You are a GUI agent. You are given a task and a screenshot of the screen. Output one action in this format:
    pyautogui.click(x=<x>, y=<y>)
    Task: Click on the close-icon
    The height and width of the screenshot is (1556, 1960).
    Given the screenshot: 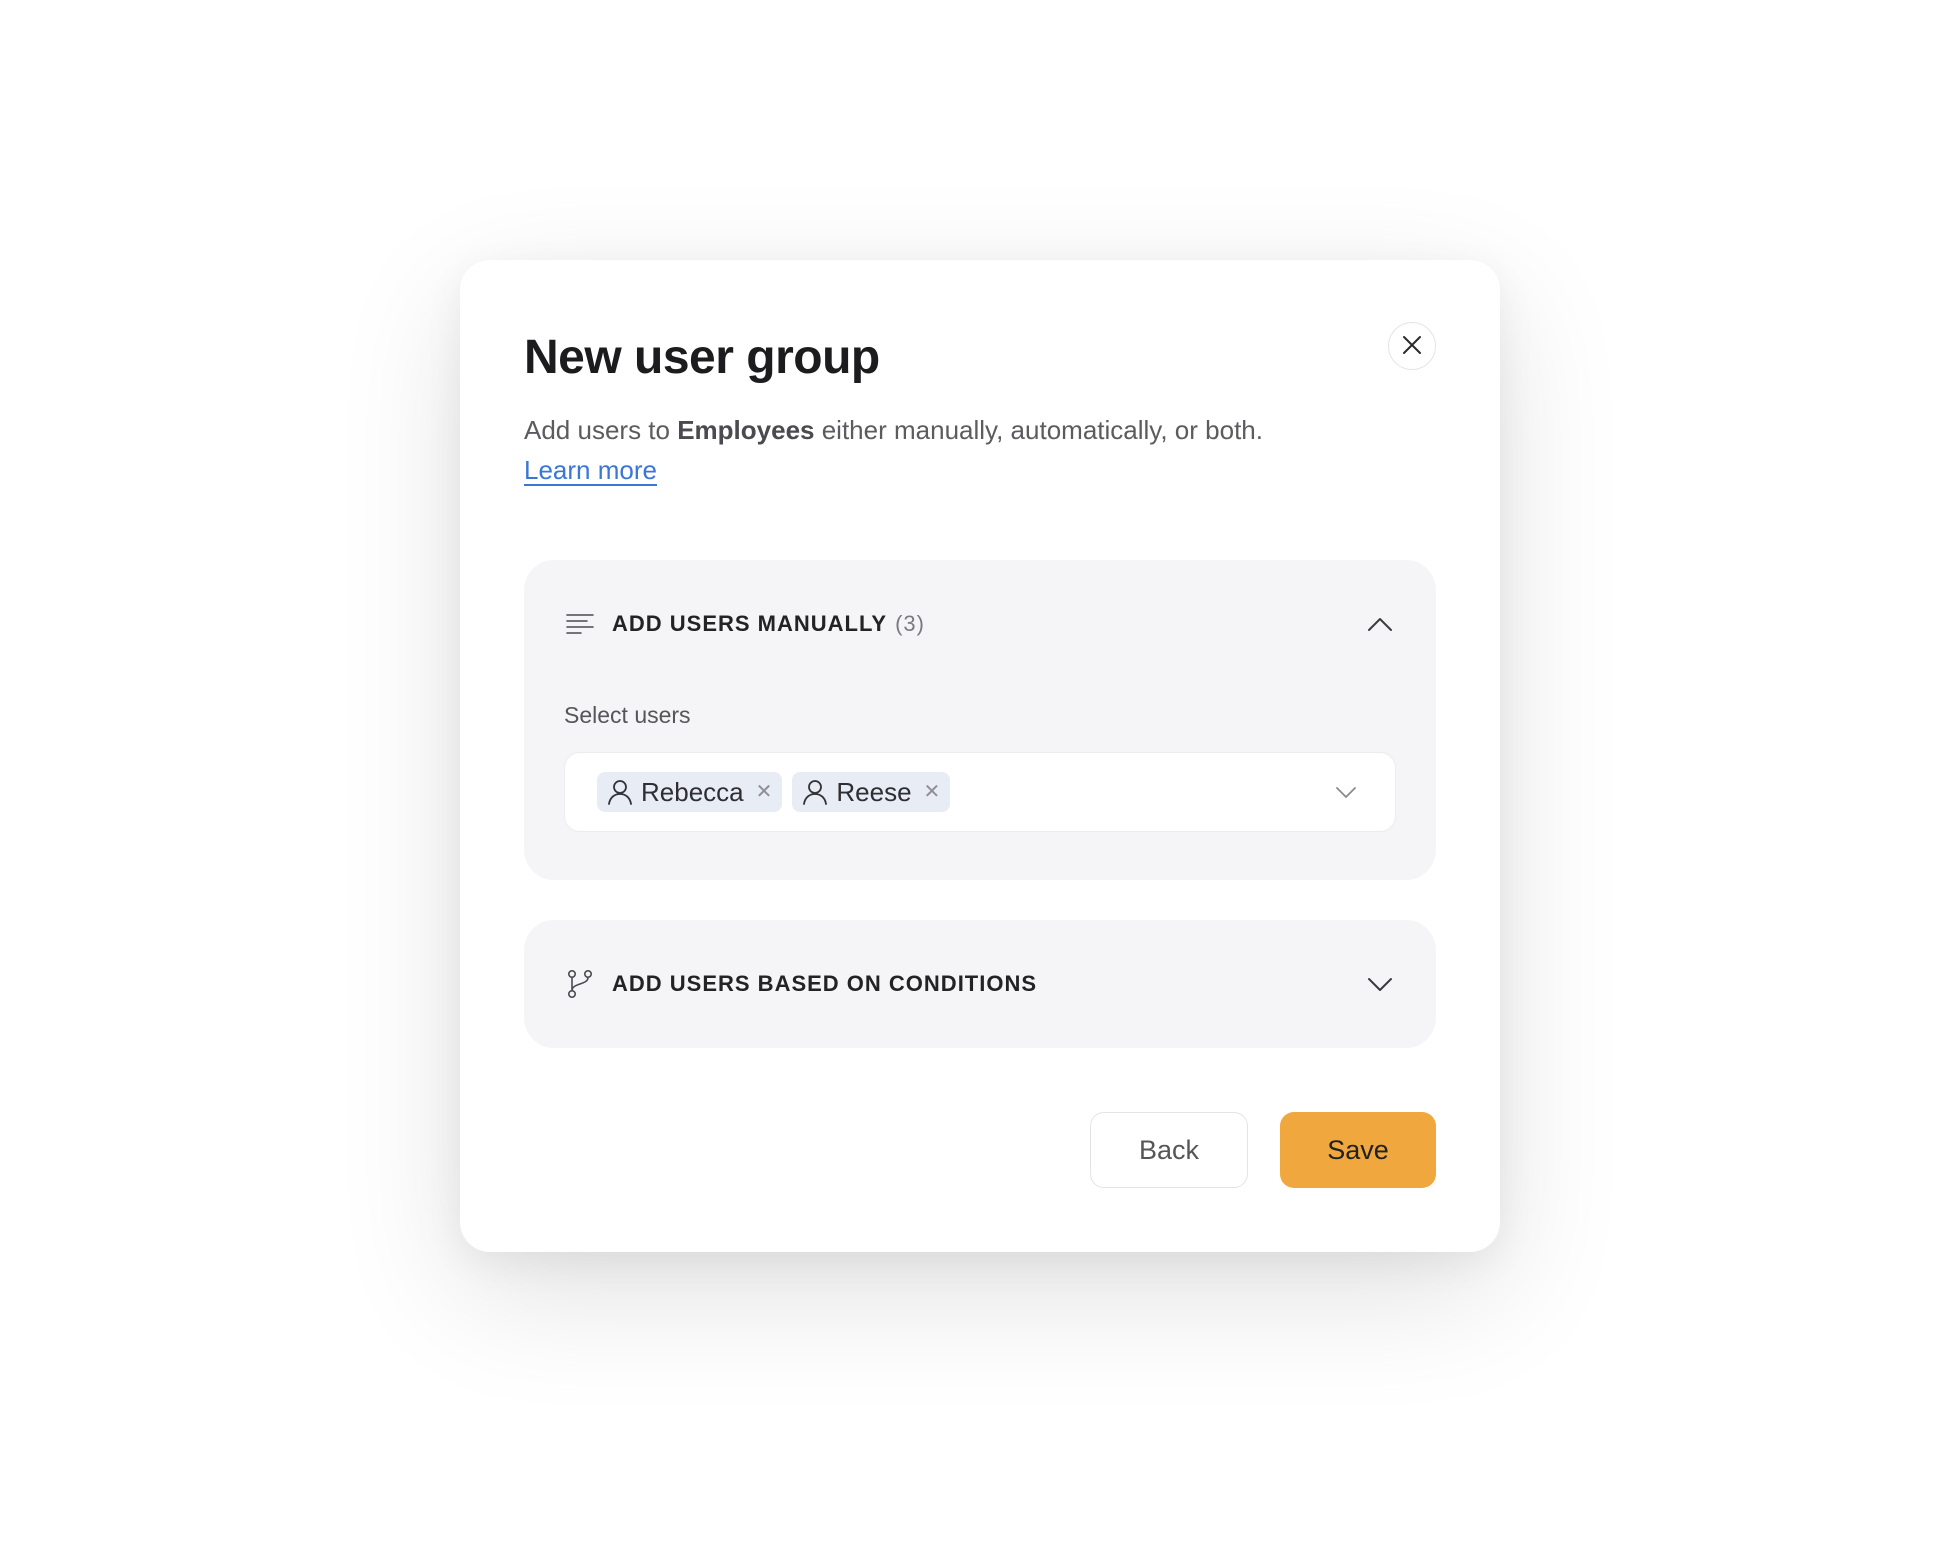 What is the action you would take?
    pyautogui.click(x=1412, y=346)
    